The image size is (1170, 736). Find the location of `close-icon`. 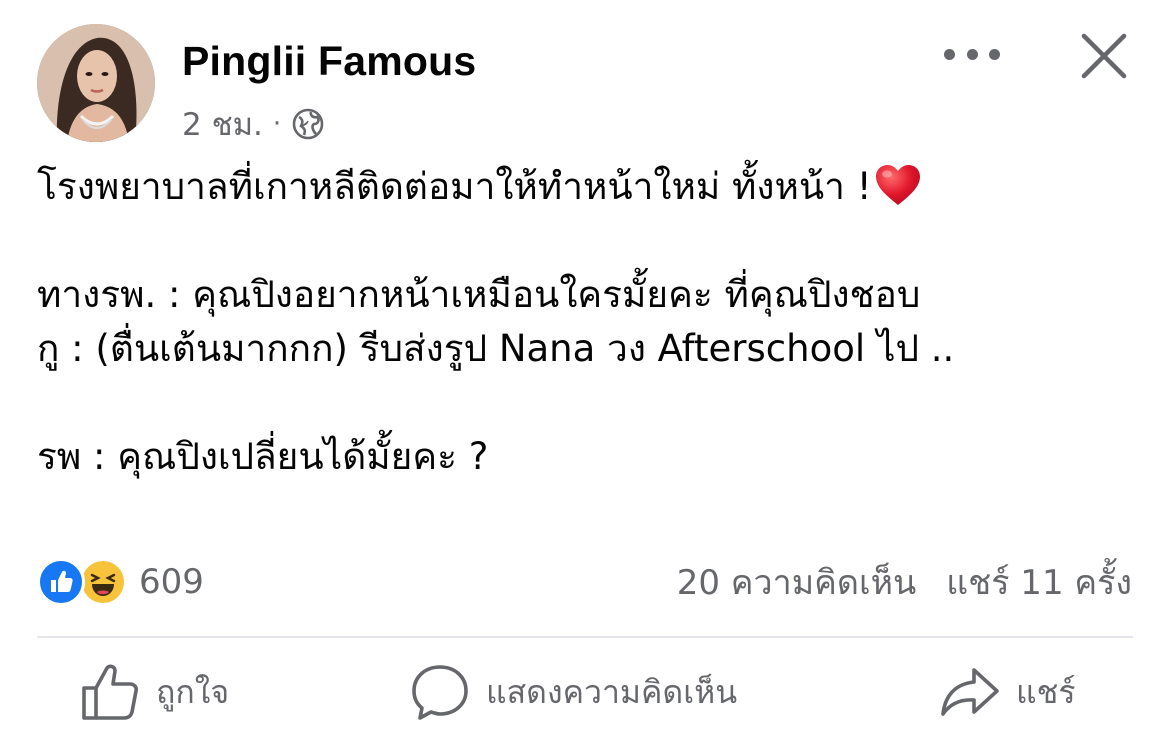

close-icon is located at coordinates (1104, 56).